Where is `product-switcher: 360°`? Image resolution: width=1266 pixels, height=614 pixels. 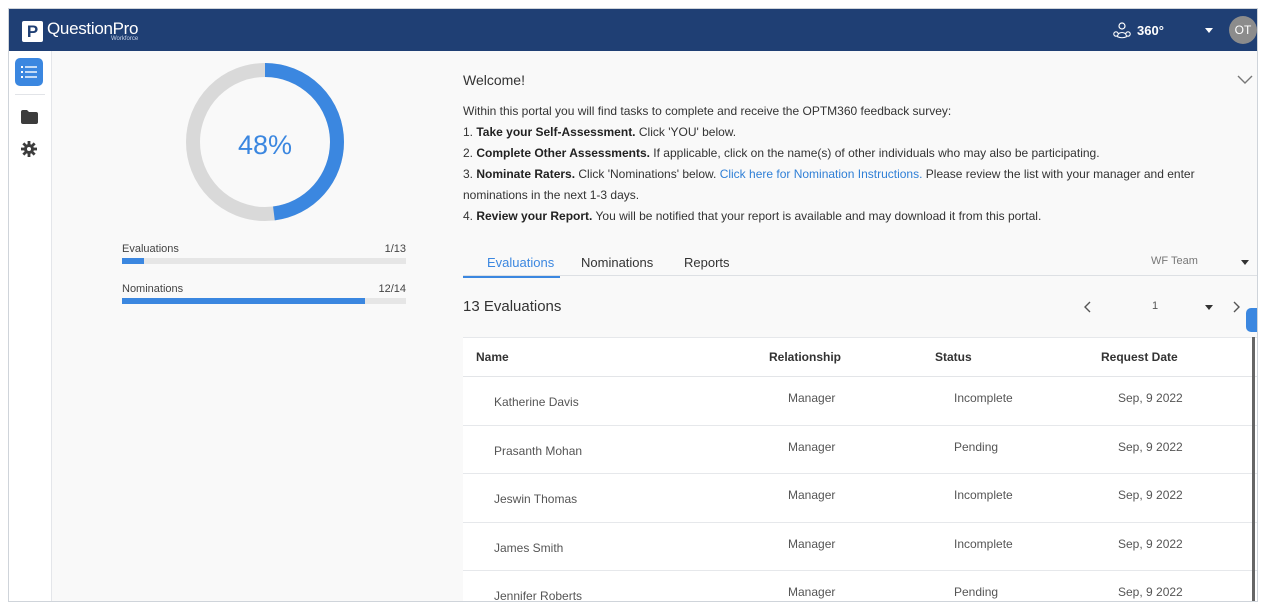 product-switcher: 360° is located at coordinates (1138, 30).